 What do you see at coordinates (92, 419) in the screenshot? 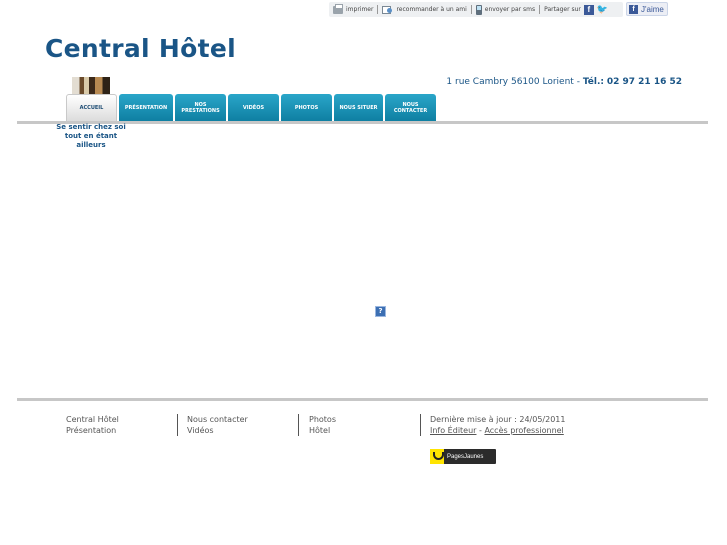
I see `footer-link-central-hotel: Central Hôtel` at bounding box center [92, 419].